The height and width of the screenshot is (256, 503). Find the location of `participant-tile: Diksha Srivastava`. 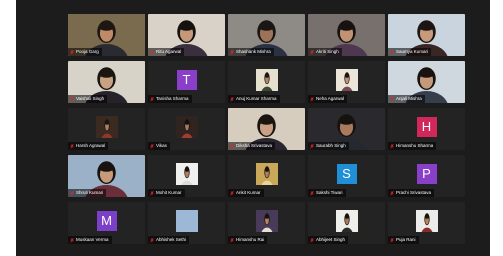

participant-tile: Diksha Srivastava is located at coordinates (266, 129).